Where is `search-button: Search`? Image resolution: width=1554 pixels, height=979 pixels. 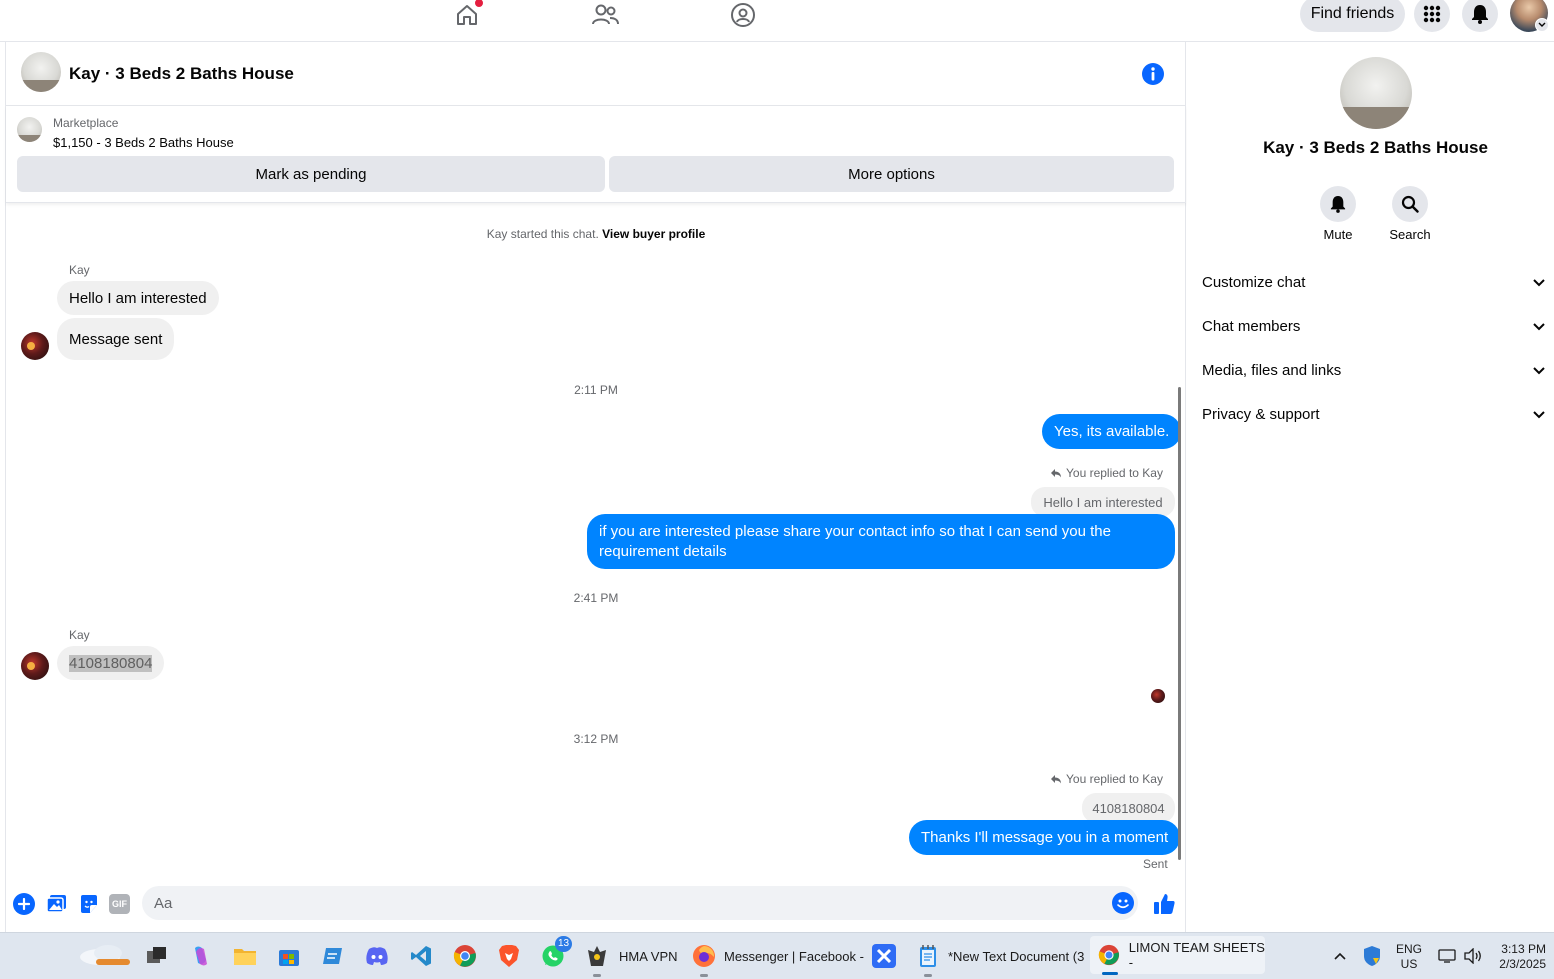
search-button: Search is located at coordinates (1410, 214).